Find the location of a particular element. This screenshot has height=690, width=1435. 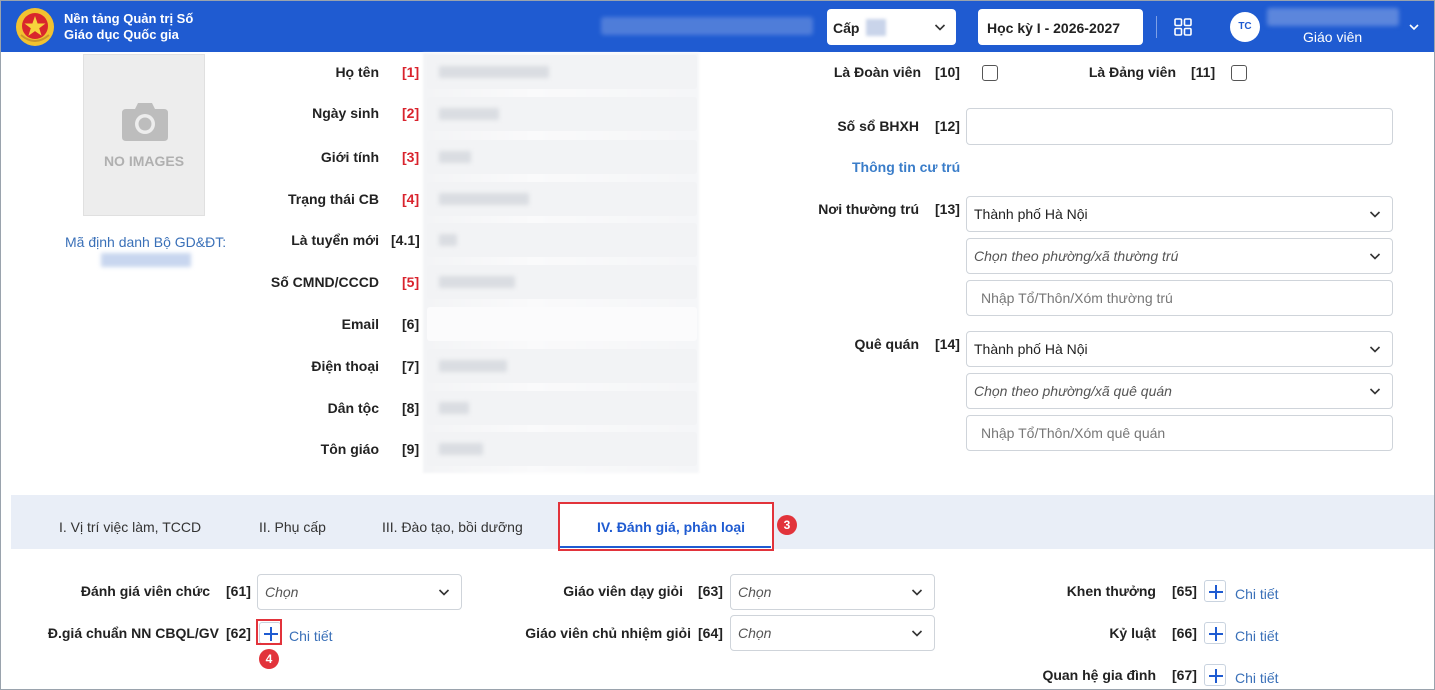

thuong-tru-ward-select: Chọn theo phường/xã thường trú is located at coordinates (1179, 256).